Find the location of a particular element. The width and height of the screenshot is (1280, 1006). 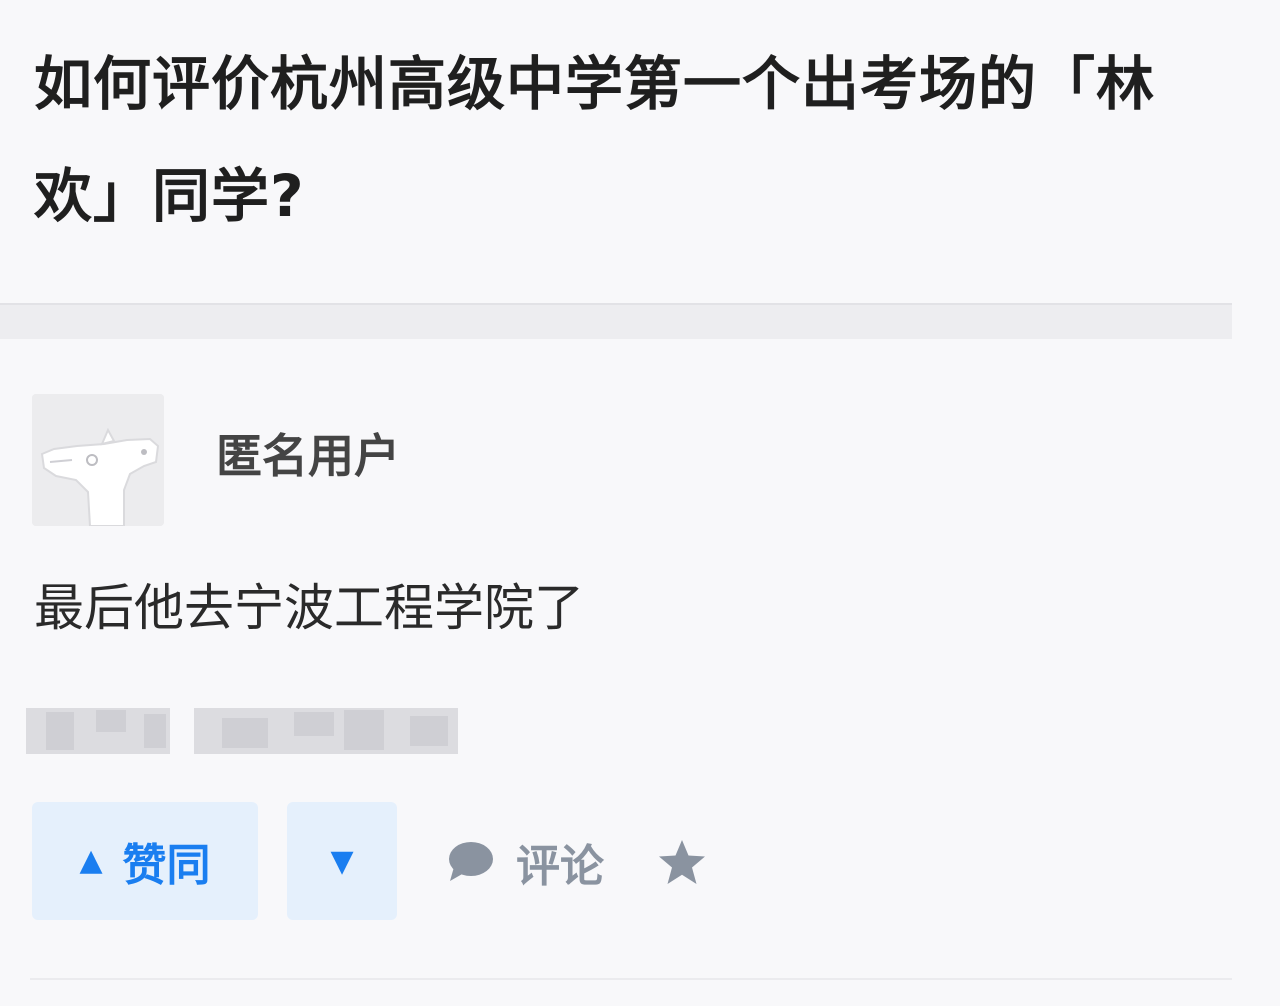

star-icon is located at coordinates (682, 862).